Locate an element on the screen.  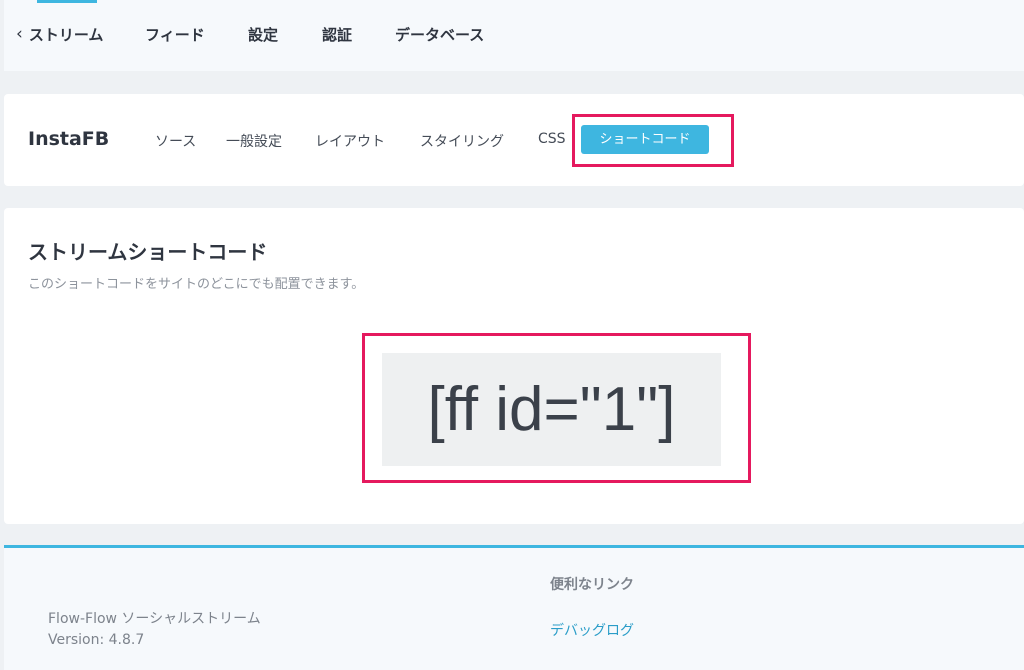
chevron-left-icon: ‹ is located at coordinates (19, 34).